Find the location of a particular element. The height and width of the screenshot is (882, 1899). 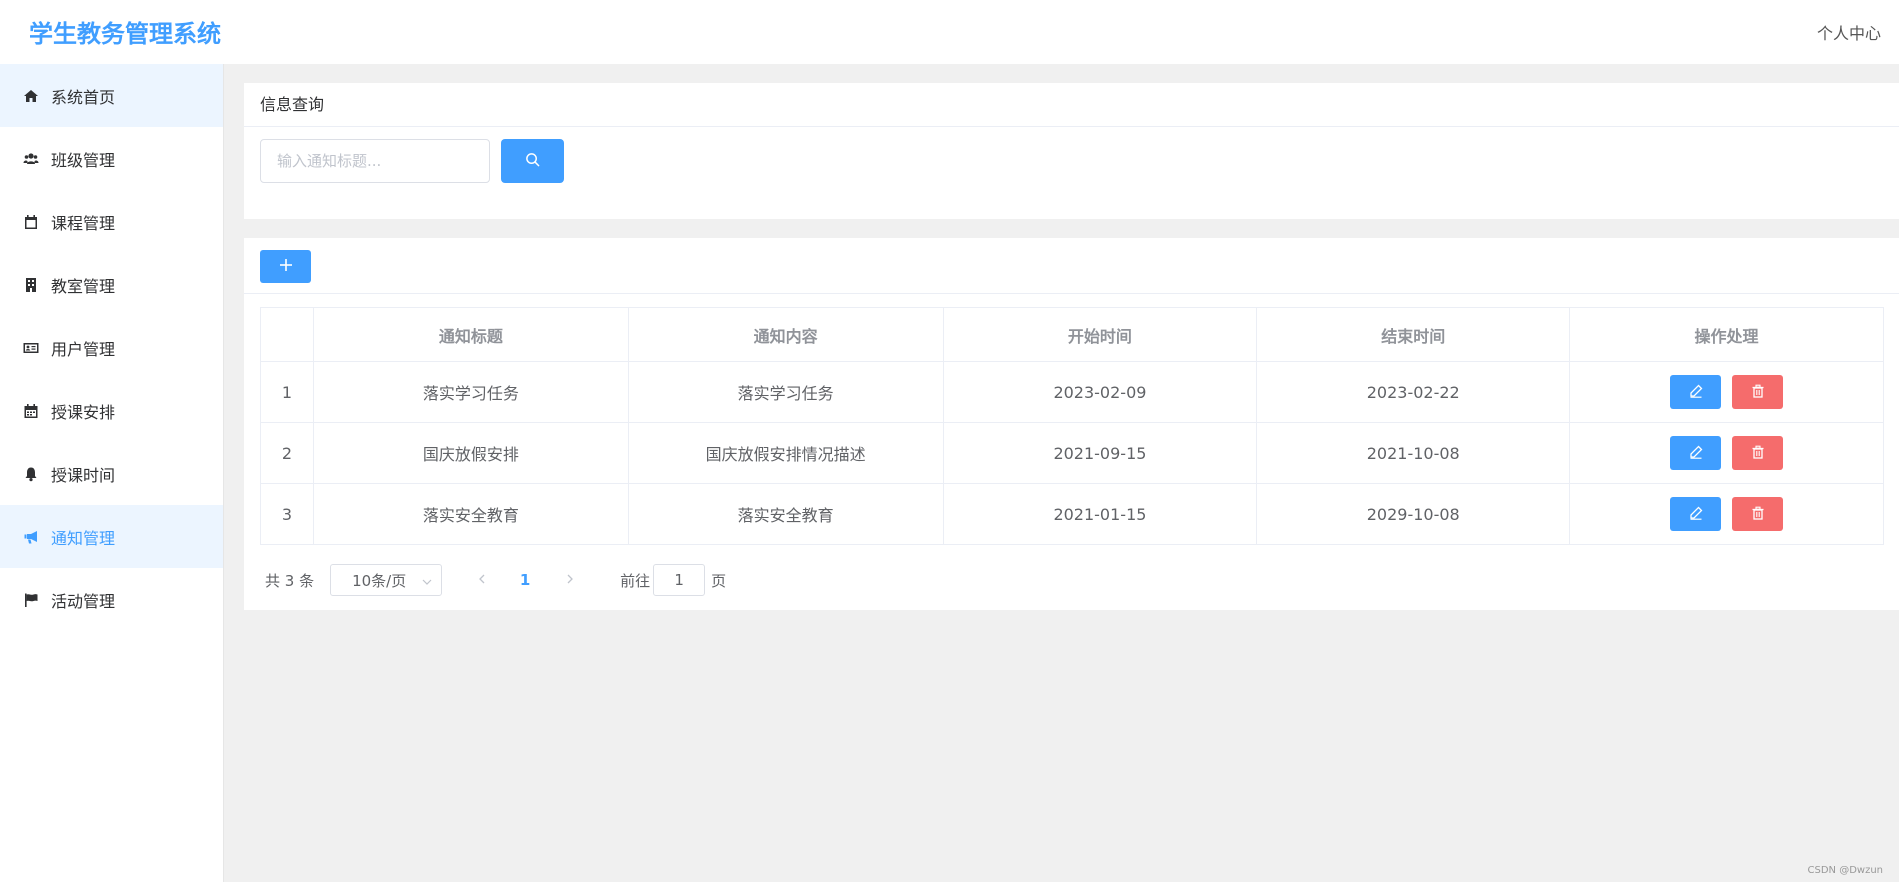

app-title: 学生教务管理系统 is located at coordinates (125, 34).